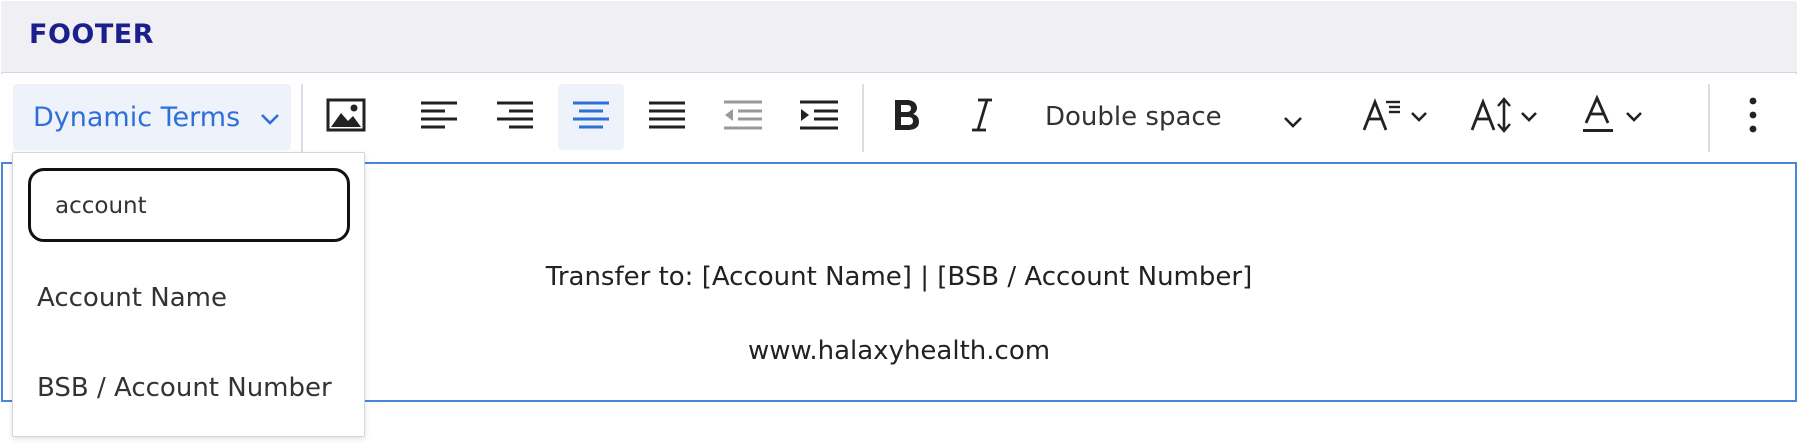 This screenshot has width=1800, height=448. Describe the element at coordinates (137, 117) in the screenshot. I see `dynamic-terms-label: Dynamic Terms` at that location.